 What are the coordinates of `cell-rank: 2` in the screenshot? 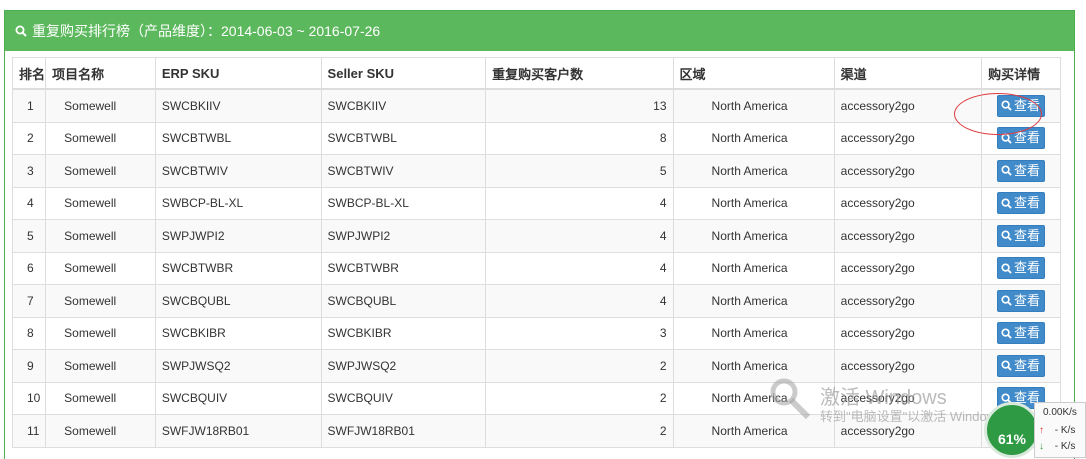 It's located at (29, 138).